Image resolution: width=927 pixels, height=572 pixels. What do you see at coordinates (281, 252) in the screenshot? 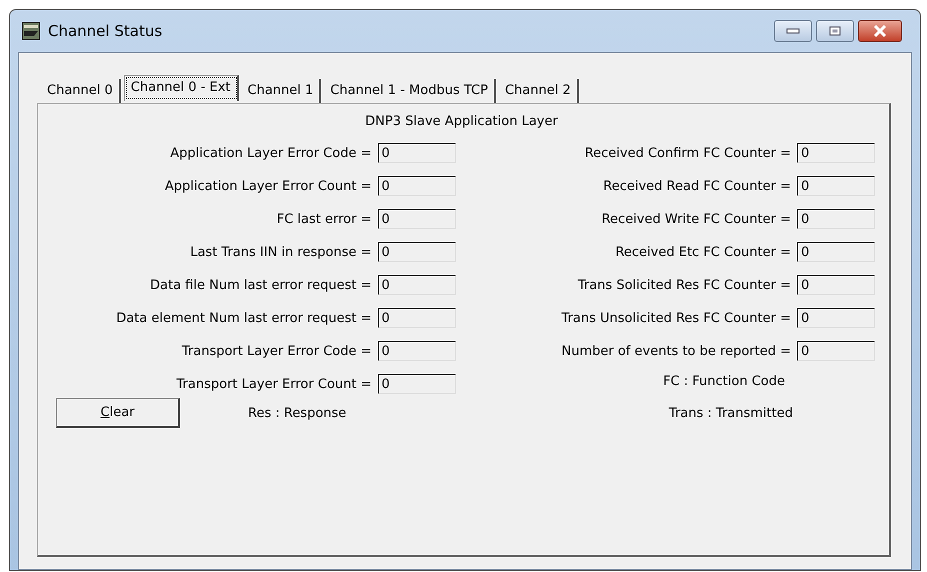
I see `field-label: Last Trans IIN in response =` at bounding box center [281, 252].